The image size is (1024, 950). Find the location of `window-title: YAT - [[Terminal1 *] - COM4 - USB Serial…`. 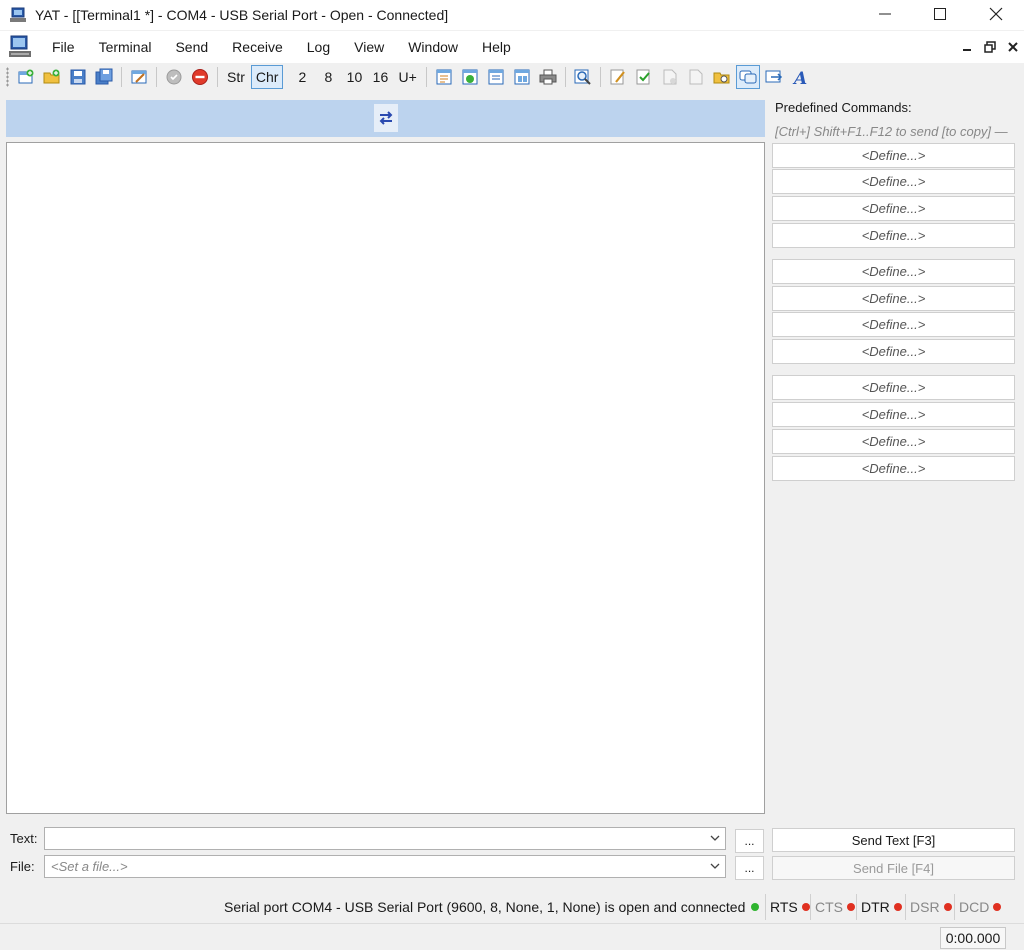

window-title: YAT - [[Terminal1 *] - COM4 - USB Serial… is located at coordinates (242, 15).